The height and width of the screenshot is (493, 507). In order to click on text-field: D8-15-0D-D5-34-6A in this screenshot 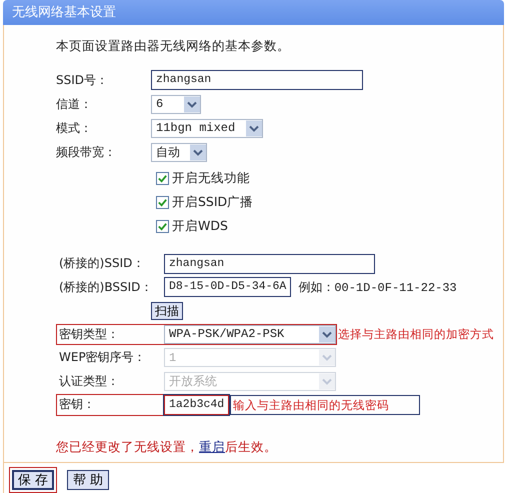, I will do `click(228, 287)`.